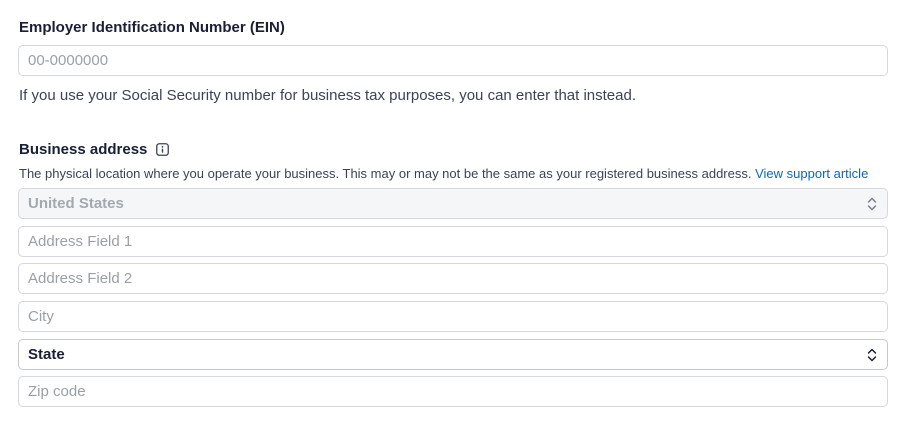 Image resolution: width=904 pixels, height=428 pixels. I want to click on city-input, so click(453, 316).